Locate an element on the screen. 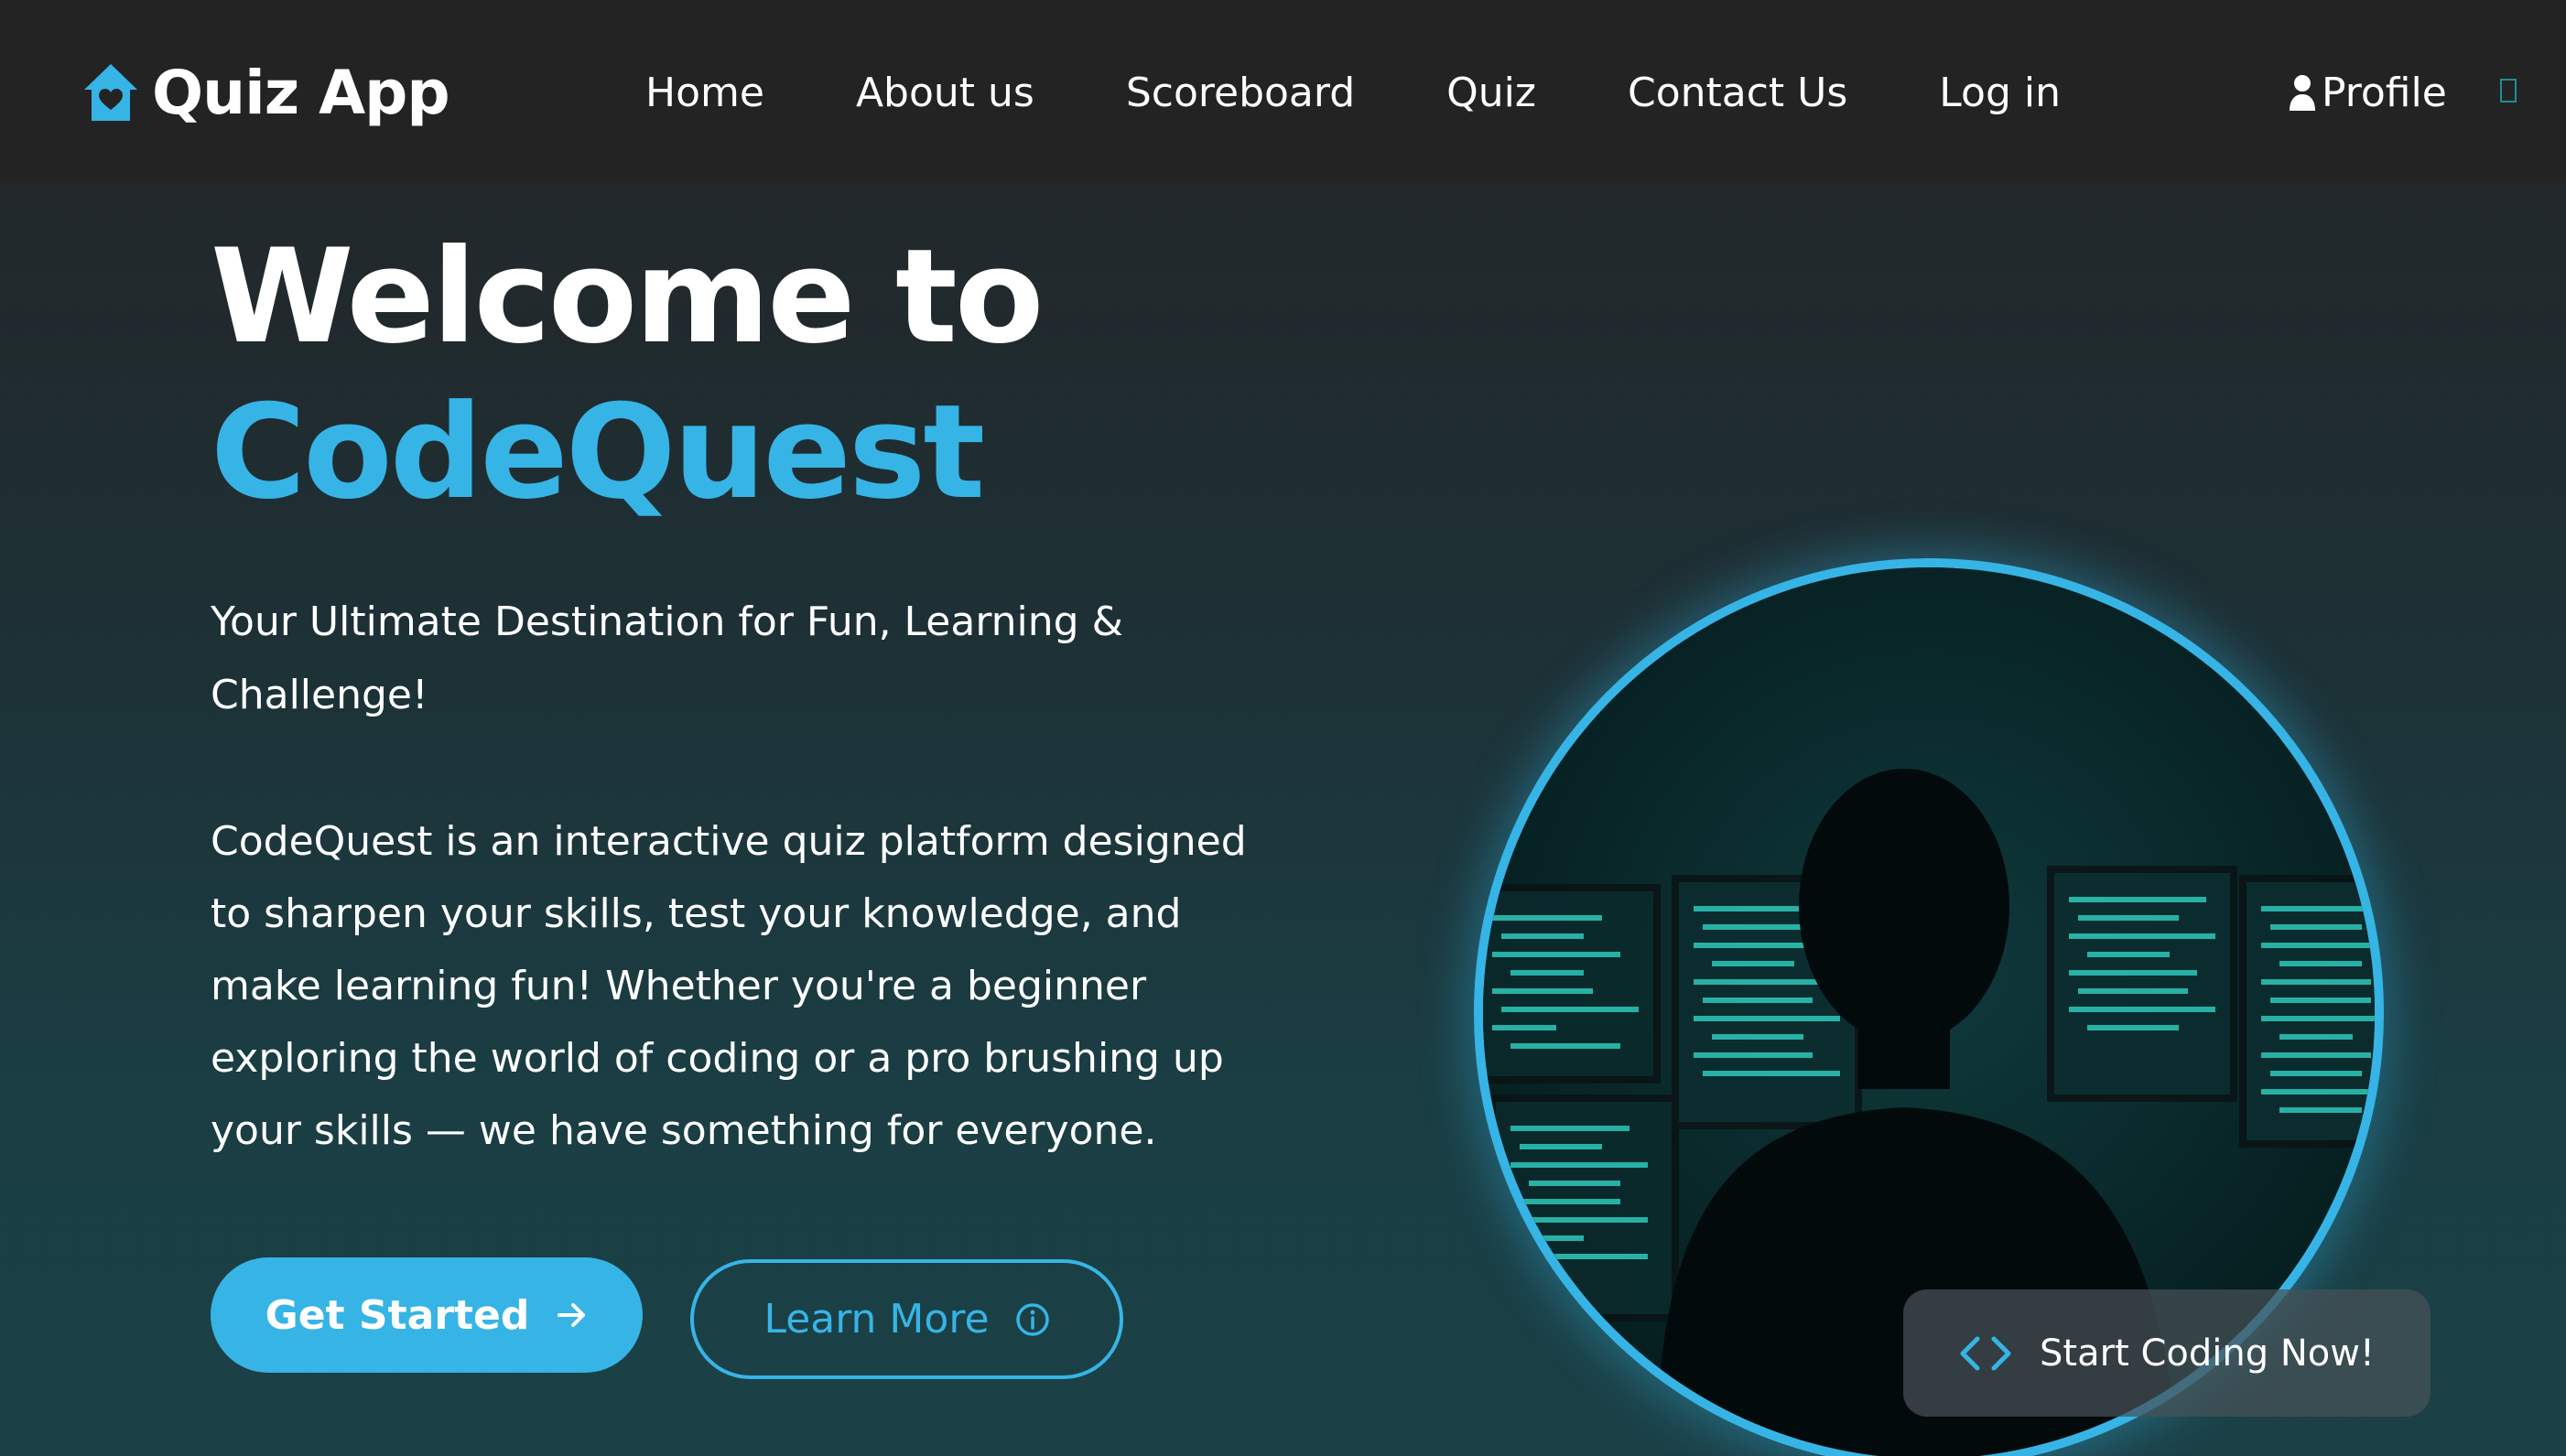  learn-more-button: Learn More is located at coordinates (906, 1319).